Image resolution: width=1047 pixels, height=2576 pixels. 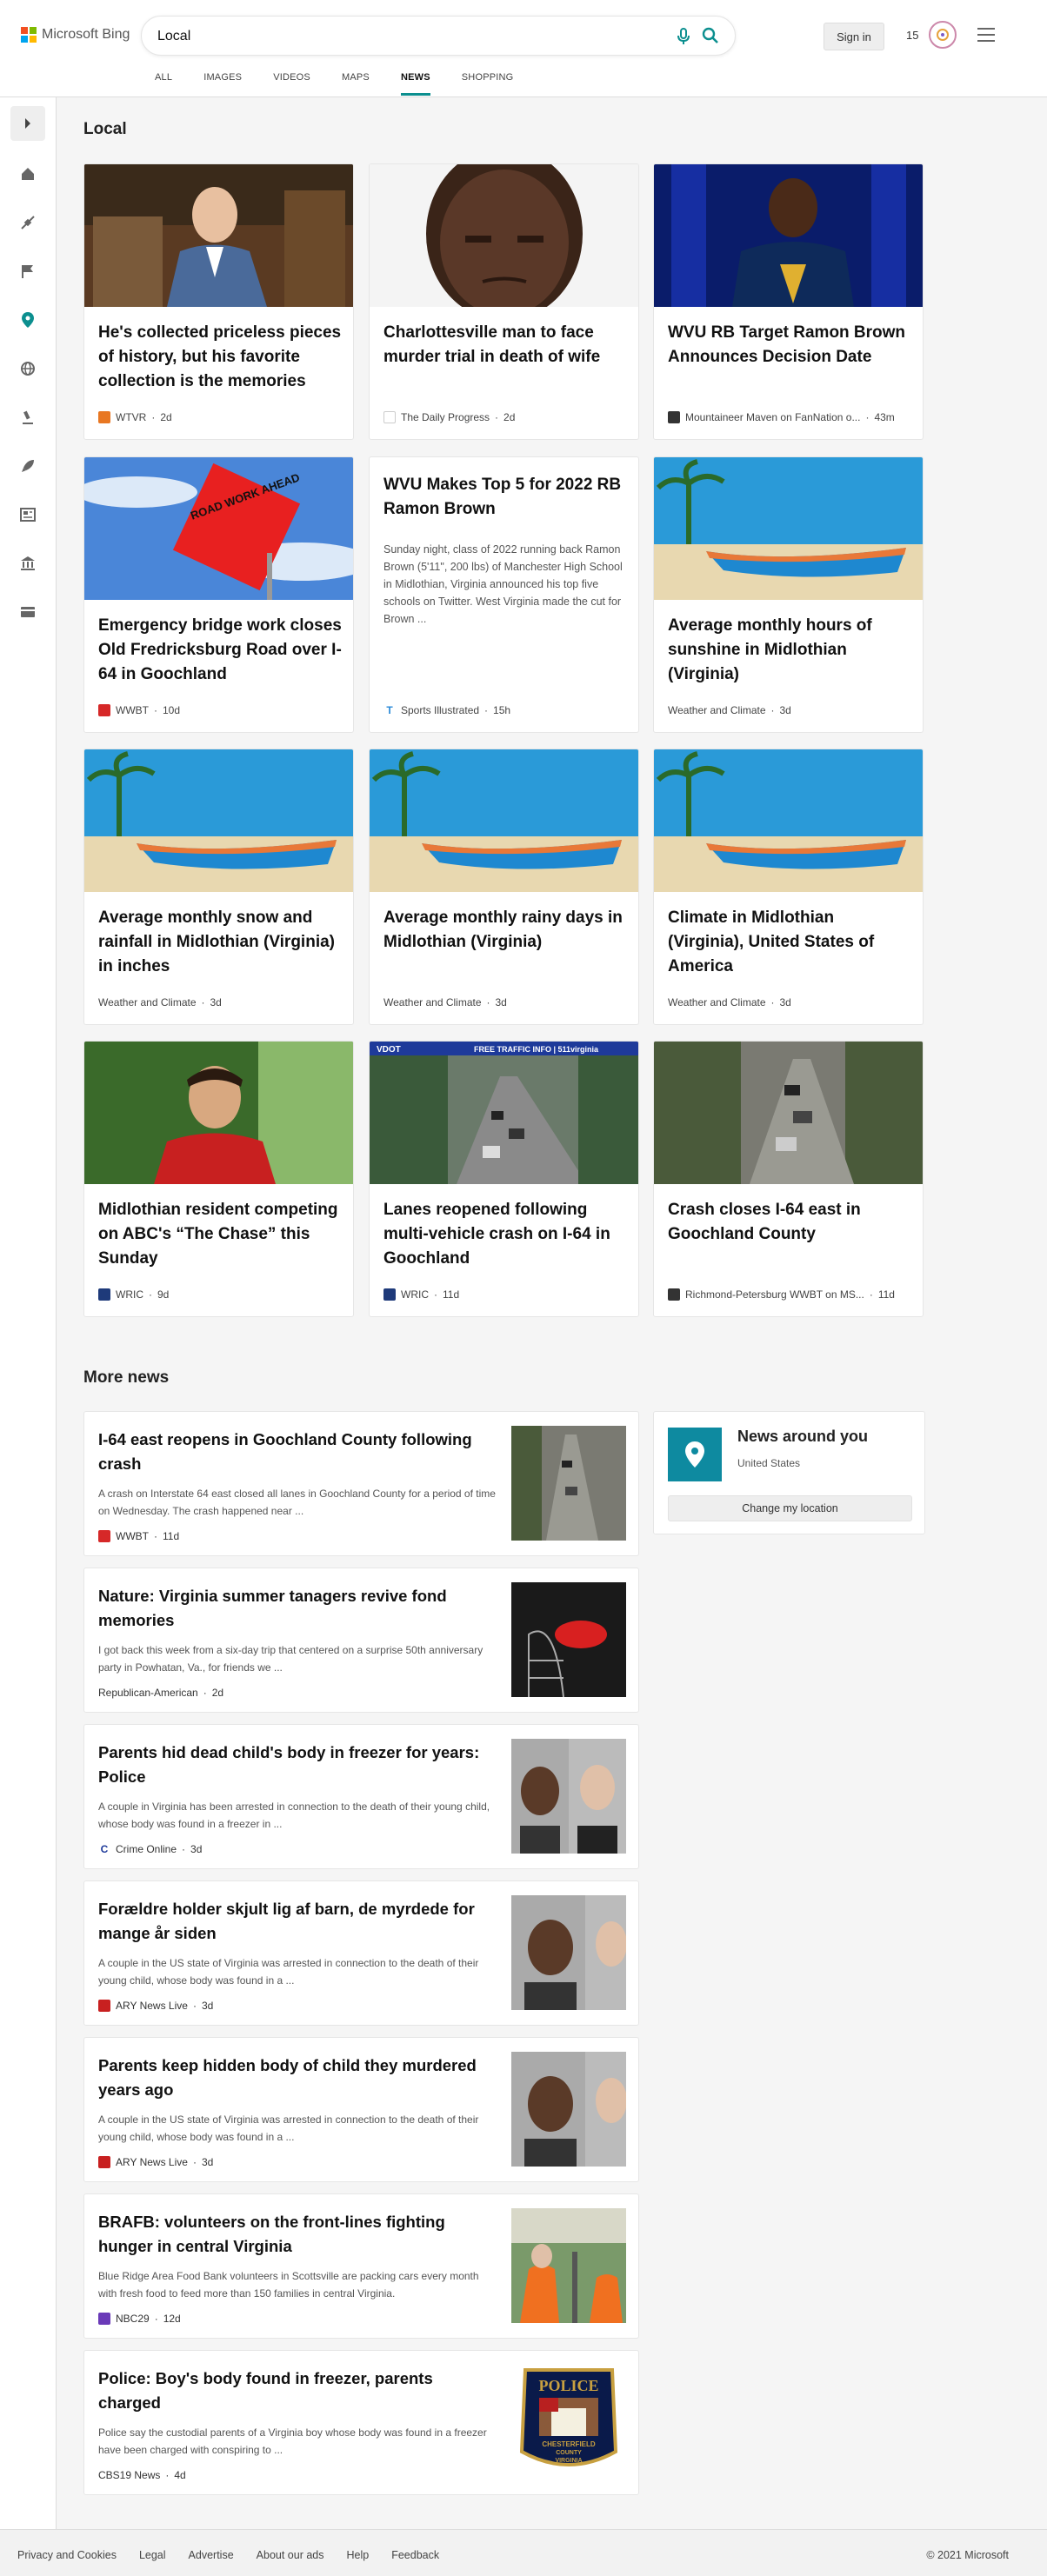 What do you see at coordinates (782, 417) in the screenshot?
I see `news-meta: Mountaineer Maven on FanNation o... · 43m` at bounding box center [782, 417].